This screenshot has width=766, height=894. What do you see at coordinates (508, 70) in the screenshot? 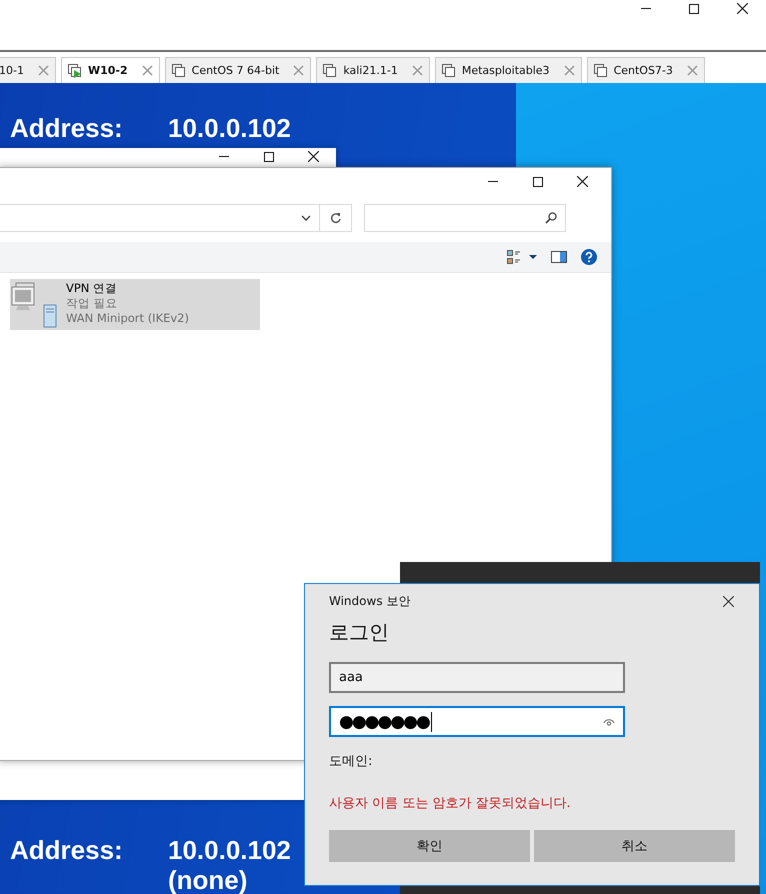
I see `vm-tab: Metasploitable3` at bounding box center [508, 70].